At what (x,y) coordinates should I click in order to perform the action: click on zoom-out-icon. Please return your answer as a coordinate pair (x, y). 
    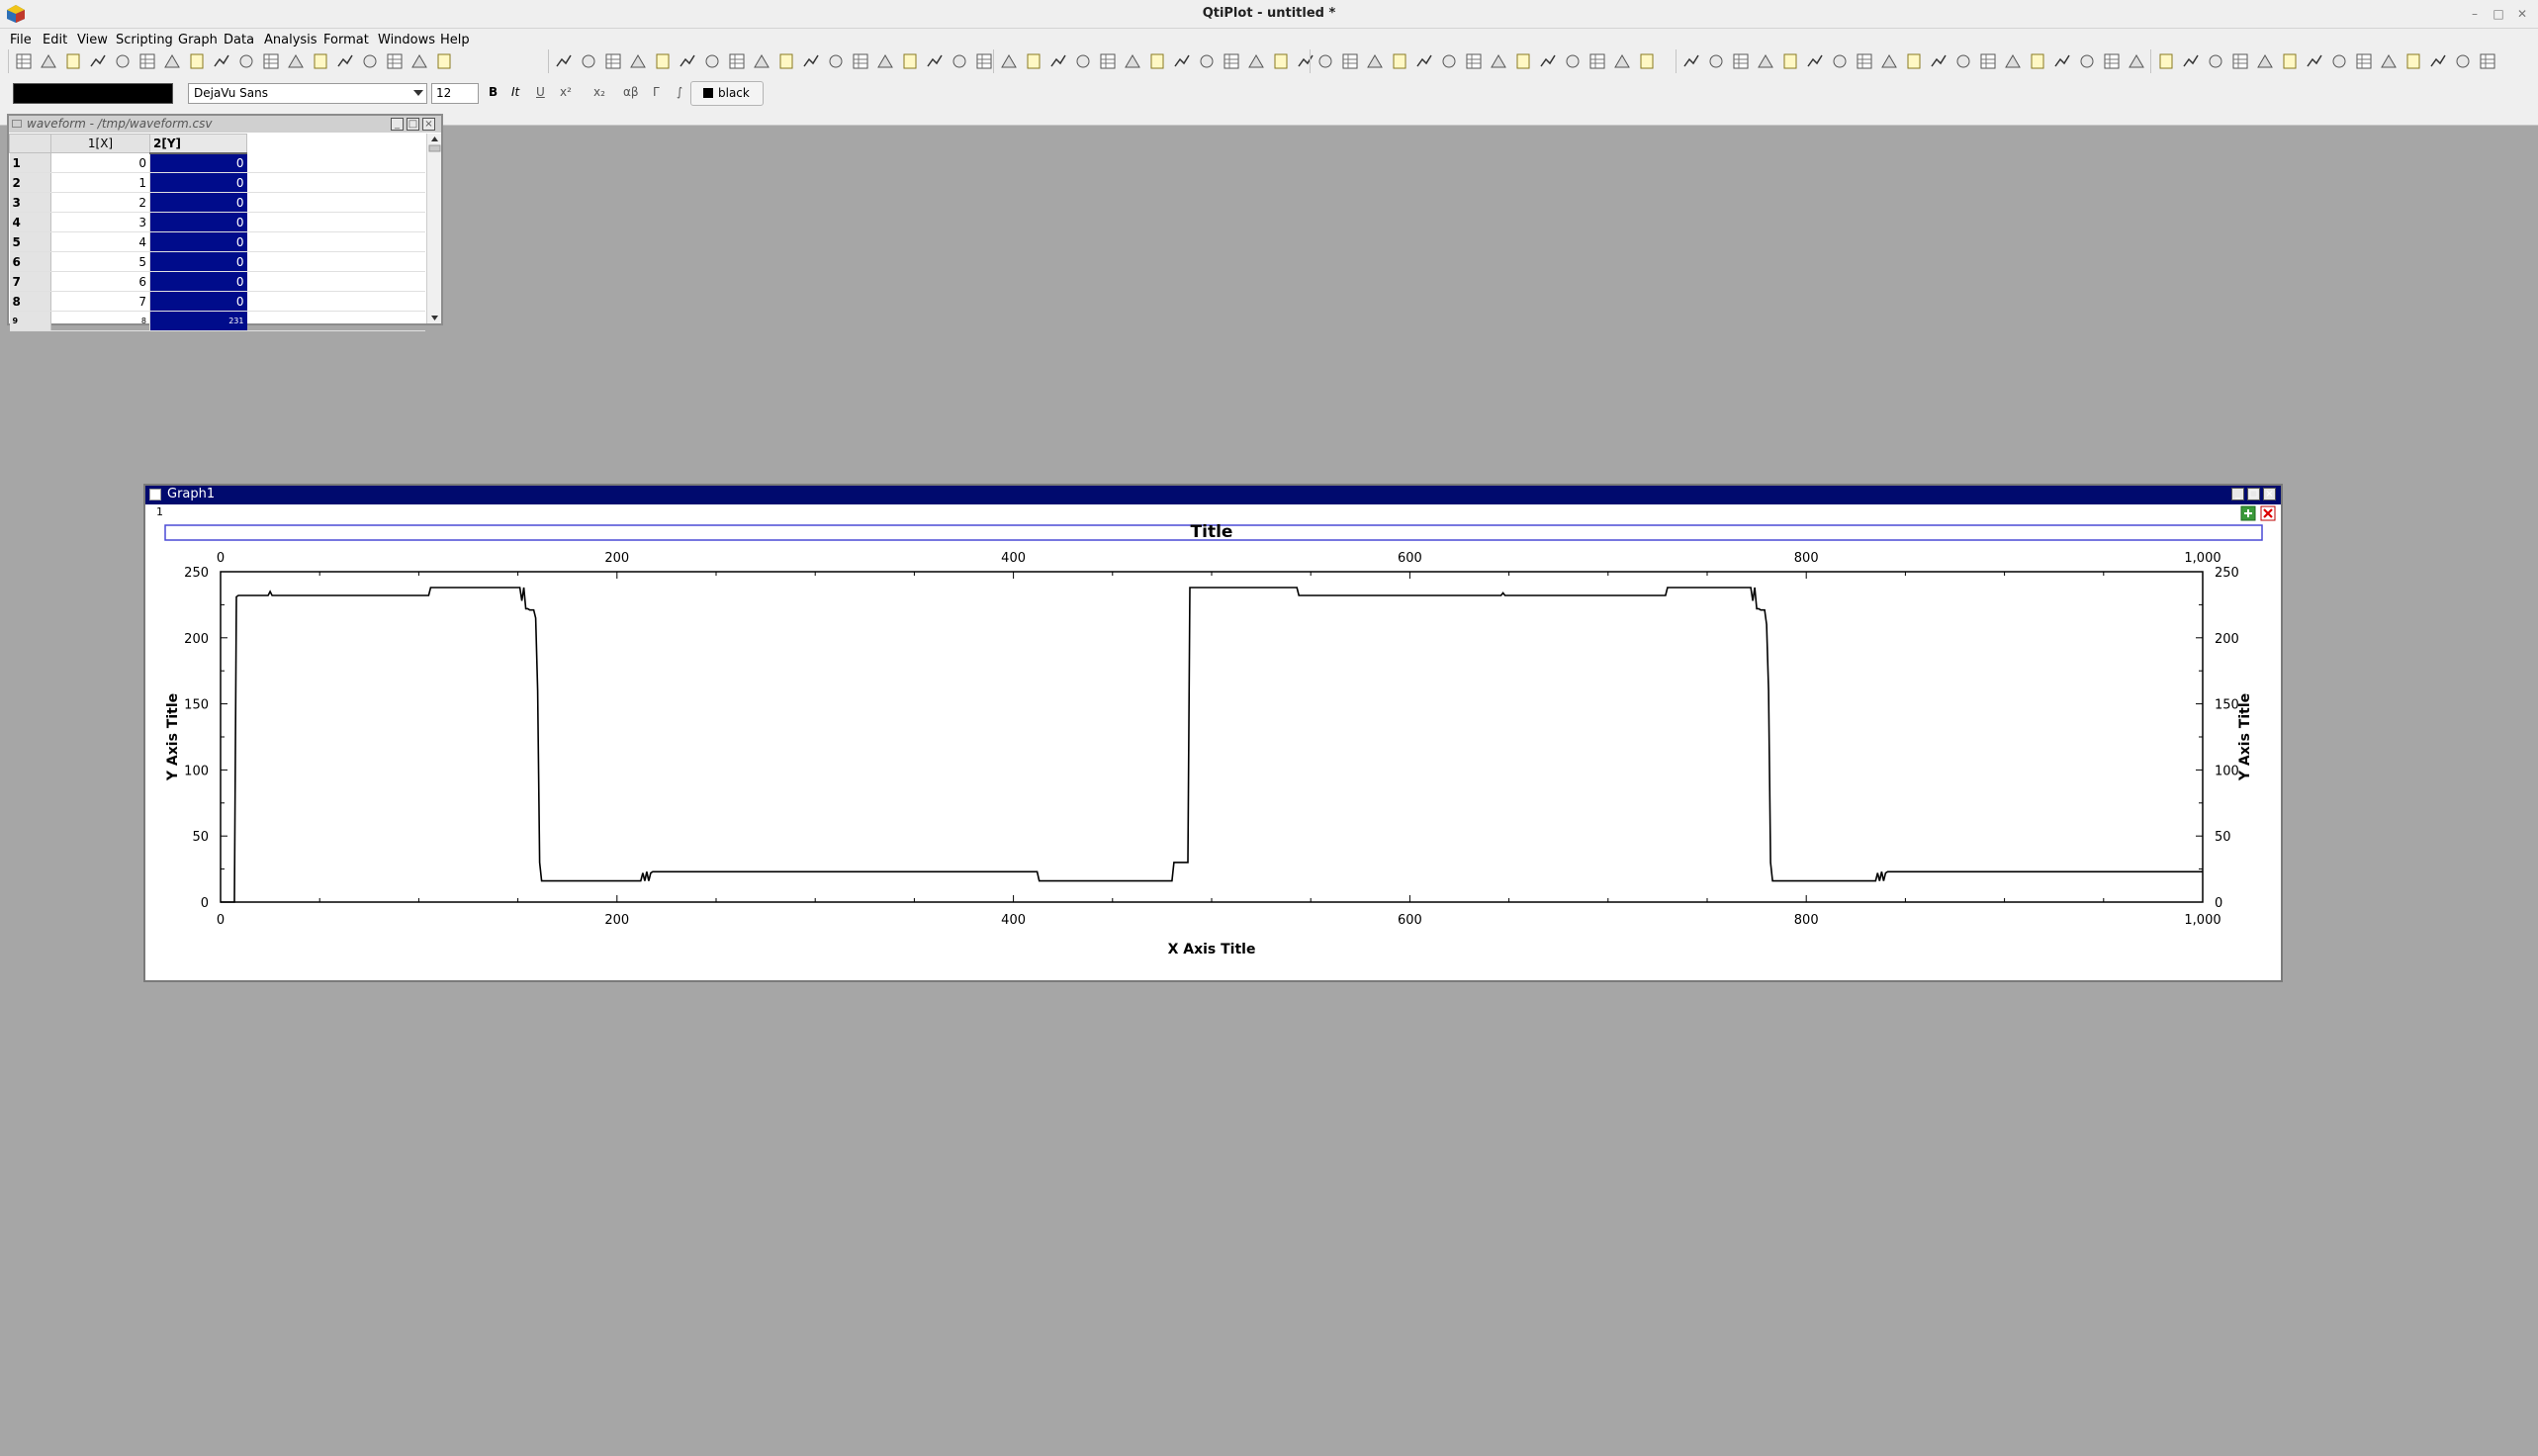
    Looking at the image, I should click on (1350, 61).